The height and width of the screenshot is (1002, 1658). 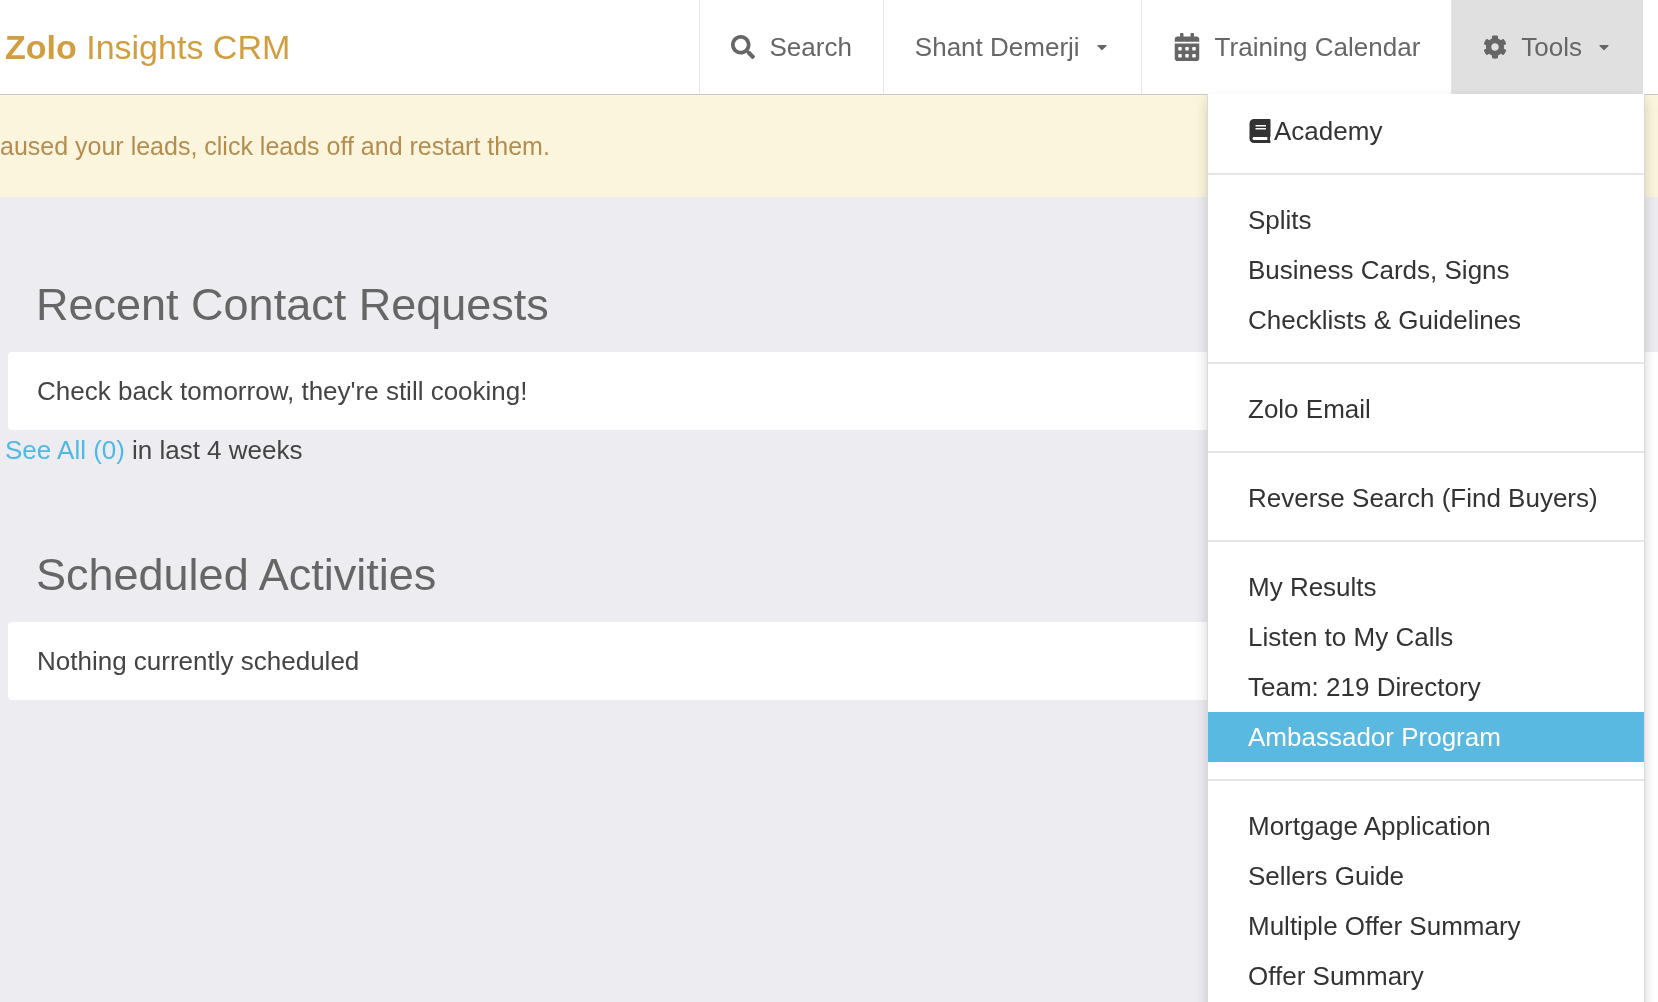 I want to click on section-heading: Scheduled Activities, so click(x=236, y=575).